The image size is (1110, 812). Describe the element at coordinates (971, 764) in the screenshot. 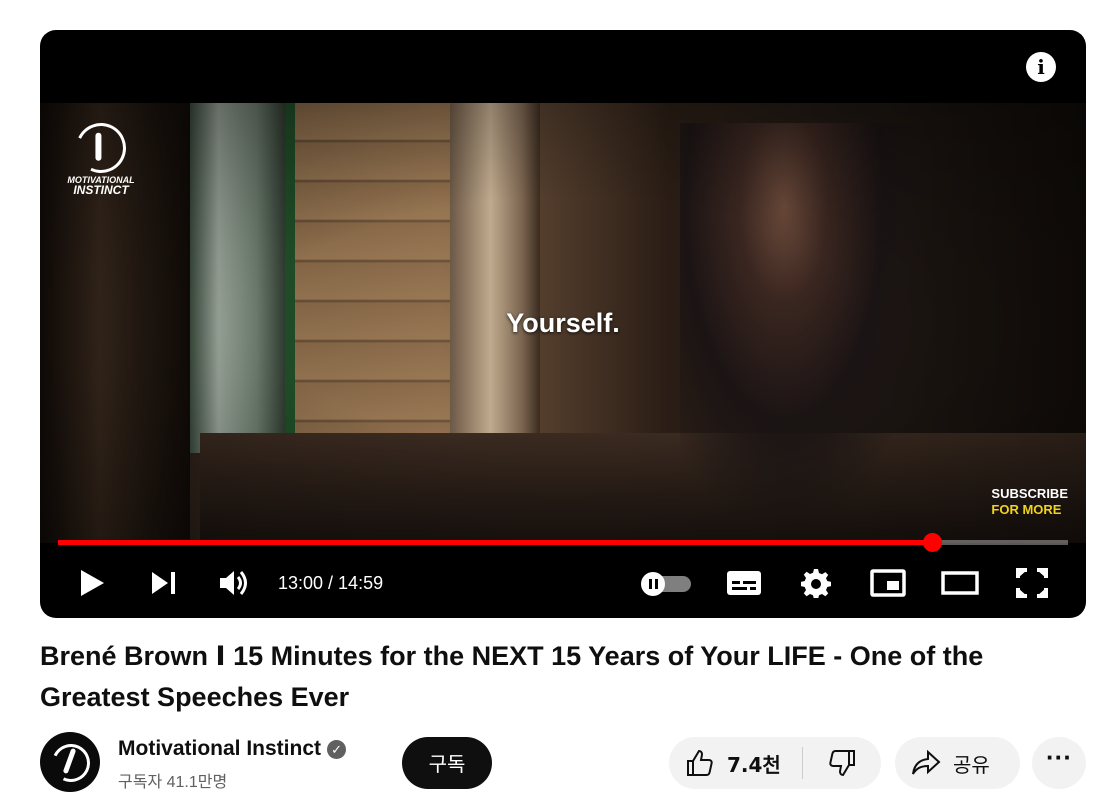

I see `share-label: 공유` at that location.